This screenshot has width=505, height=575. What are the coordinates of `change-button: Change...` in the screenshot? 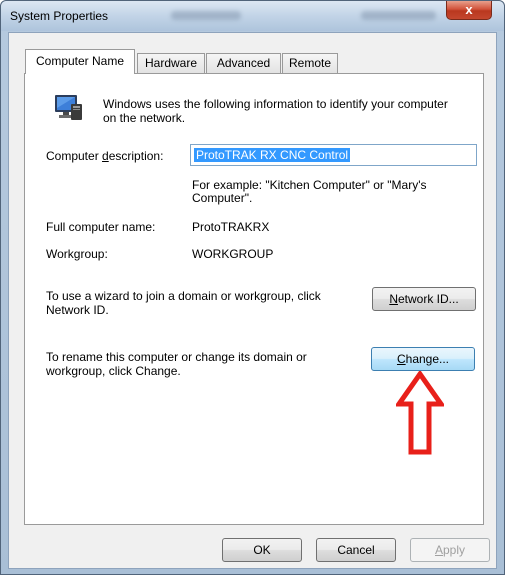 It's located at (423, 359).